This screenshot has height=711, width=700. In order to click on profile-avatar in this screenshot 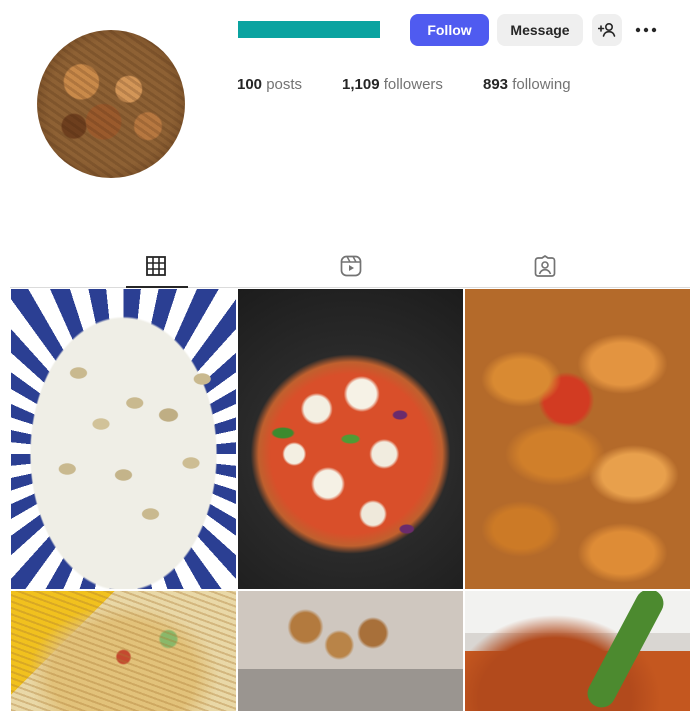, I will do `click(111, 104)`.